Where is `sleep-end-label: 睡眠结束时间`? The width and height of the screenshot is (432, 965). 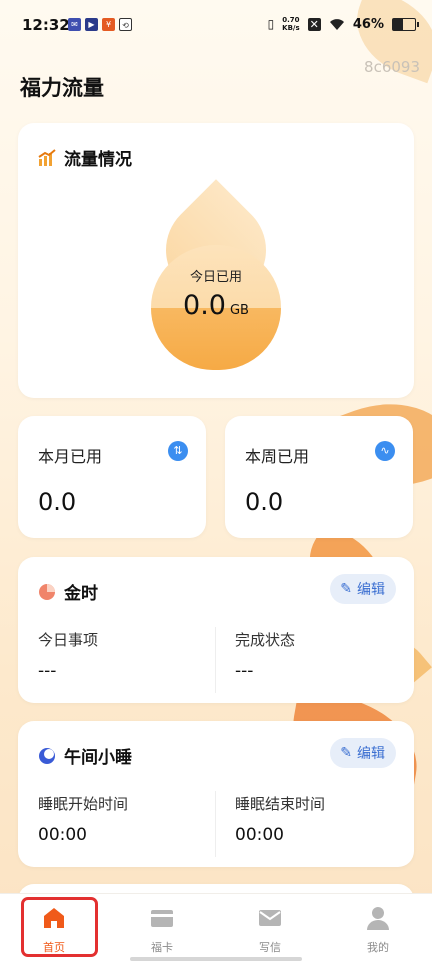 sleep-end-label: 睡眠结束时间 is located at coordinates (280, 804).